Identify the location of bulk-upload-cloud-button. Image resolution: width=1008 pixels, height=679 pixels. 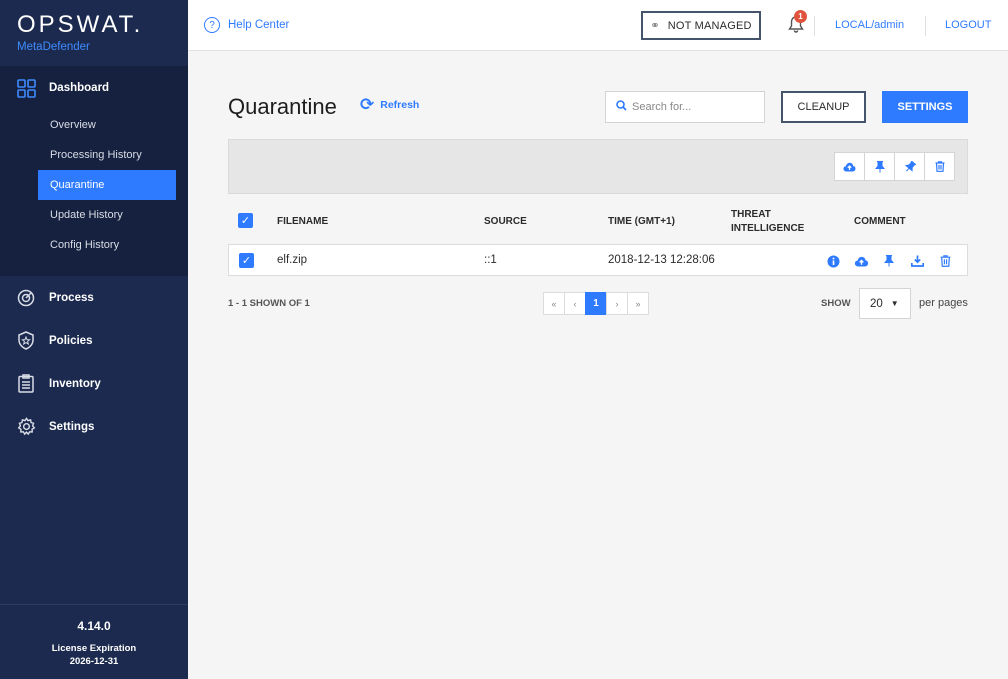
(849, 166).